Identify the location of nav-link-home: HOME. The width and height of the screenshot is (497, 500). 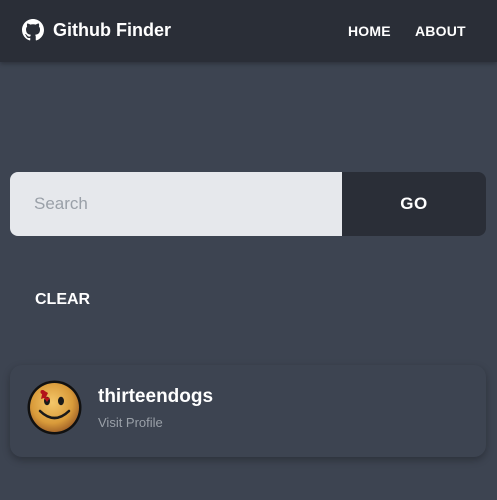
(369, 31).